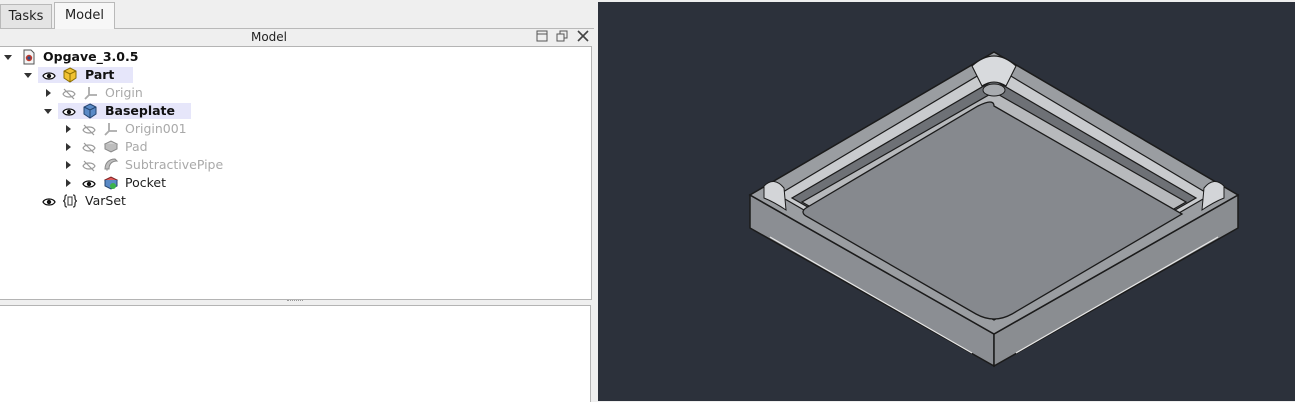 The height and width of the screenshot is (402, 1295). I want to click on part-icon, so click(70, 75).